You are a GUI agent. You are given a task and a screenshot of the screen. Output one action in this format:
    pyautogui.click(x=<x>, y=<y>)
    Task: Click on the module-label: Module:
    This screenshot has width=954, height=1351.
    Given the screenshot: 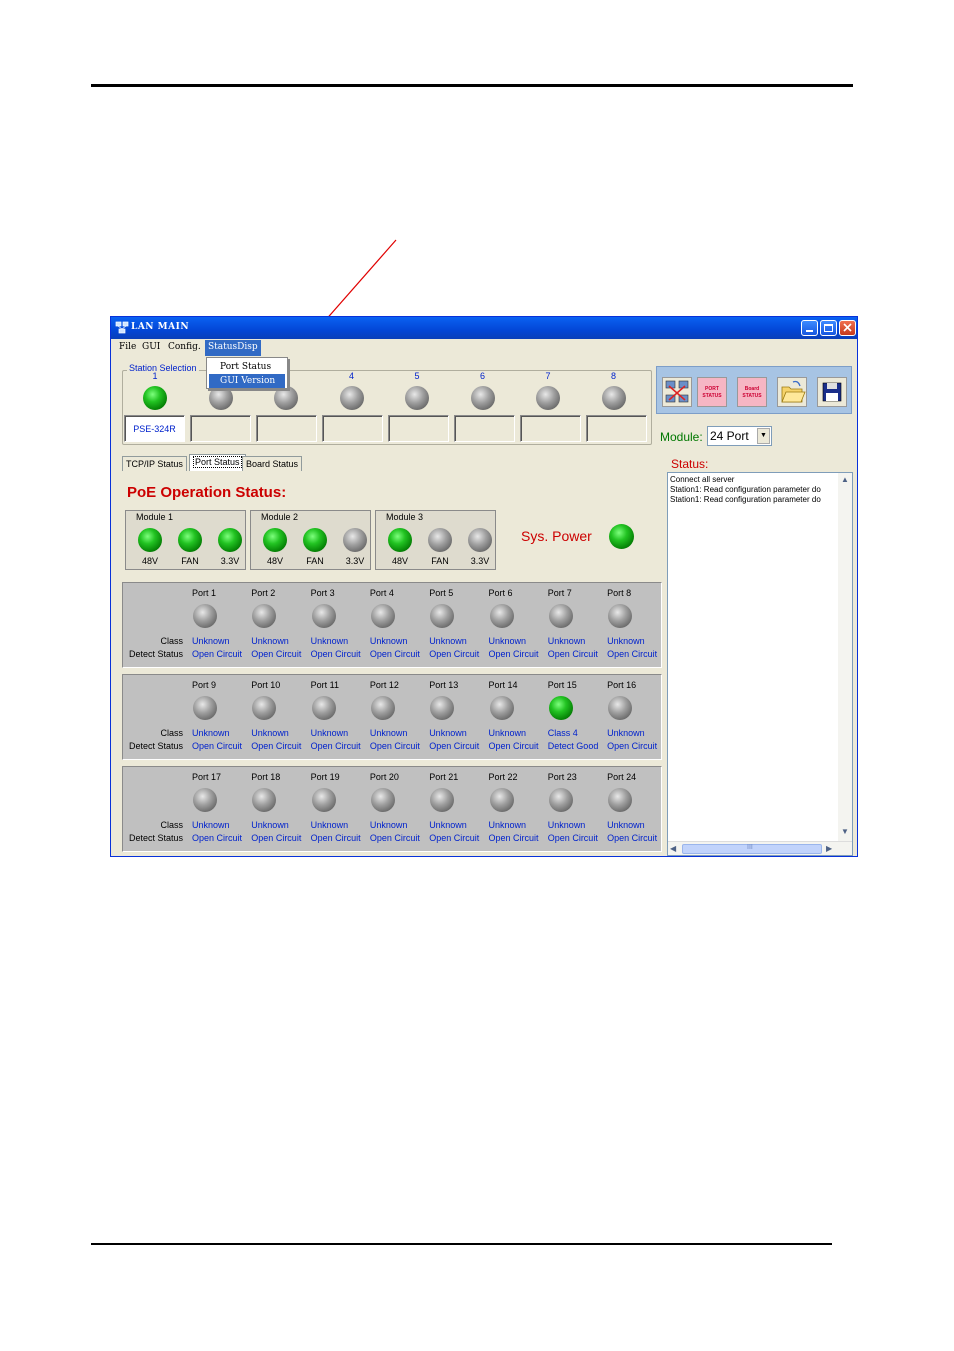 What is the action you would take?
    pyautogui.click(x=681, y=437)
    